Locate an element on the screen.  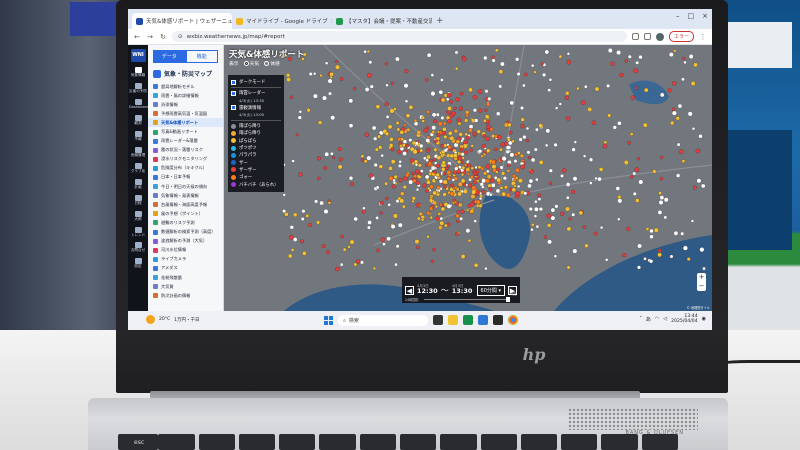
slider-handle is located at coordinates (508, 299).